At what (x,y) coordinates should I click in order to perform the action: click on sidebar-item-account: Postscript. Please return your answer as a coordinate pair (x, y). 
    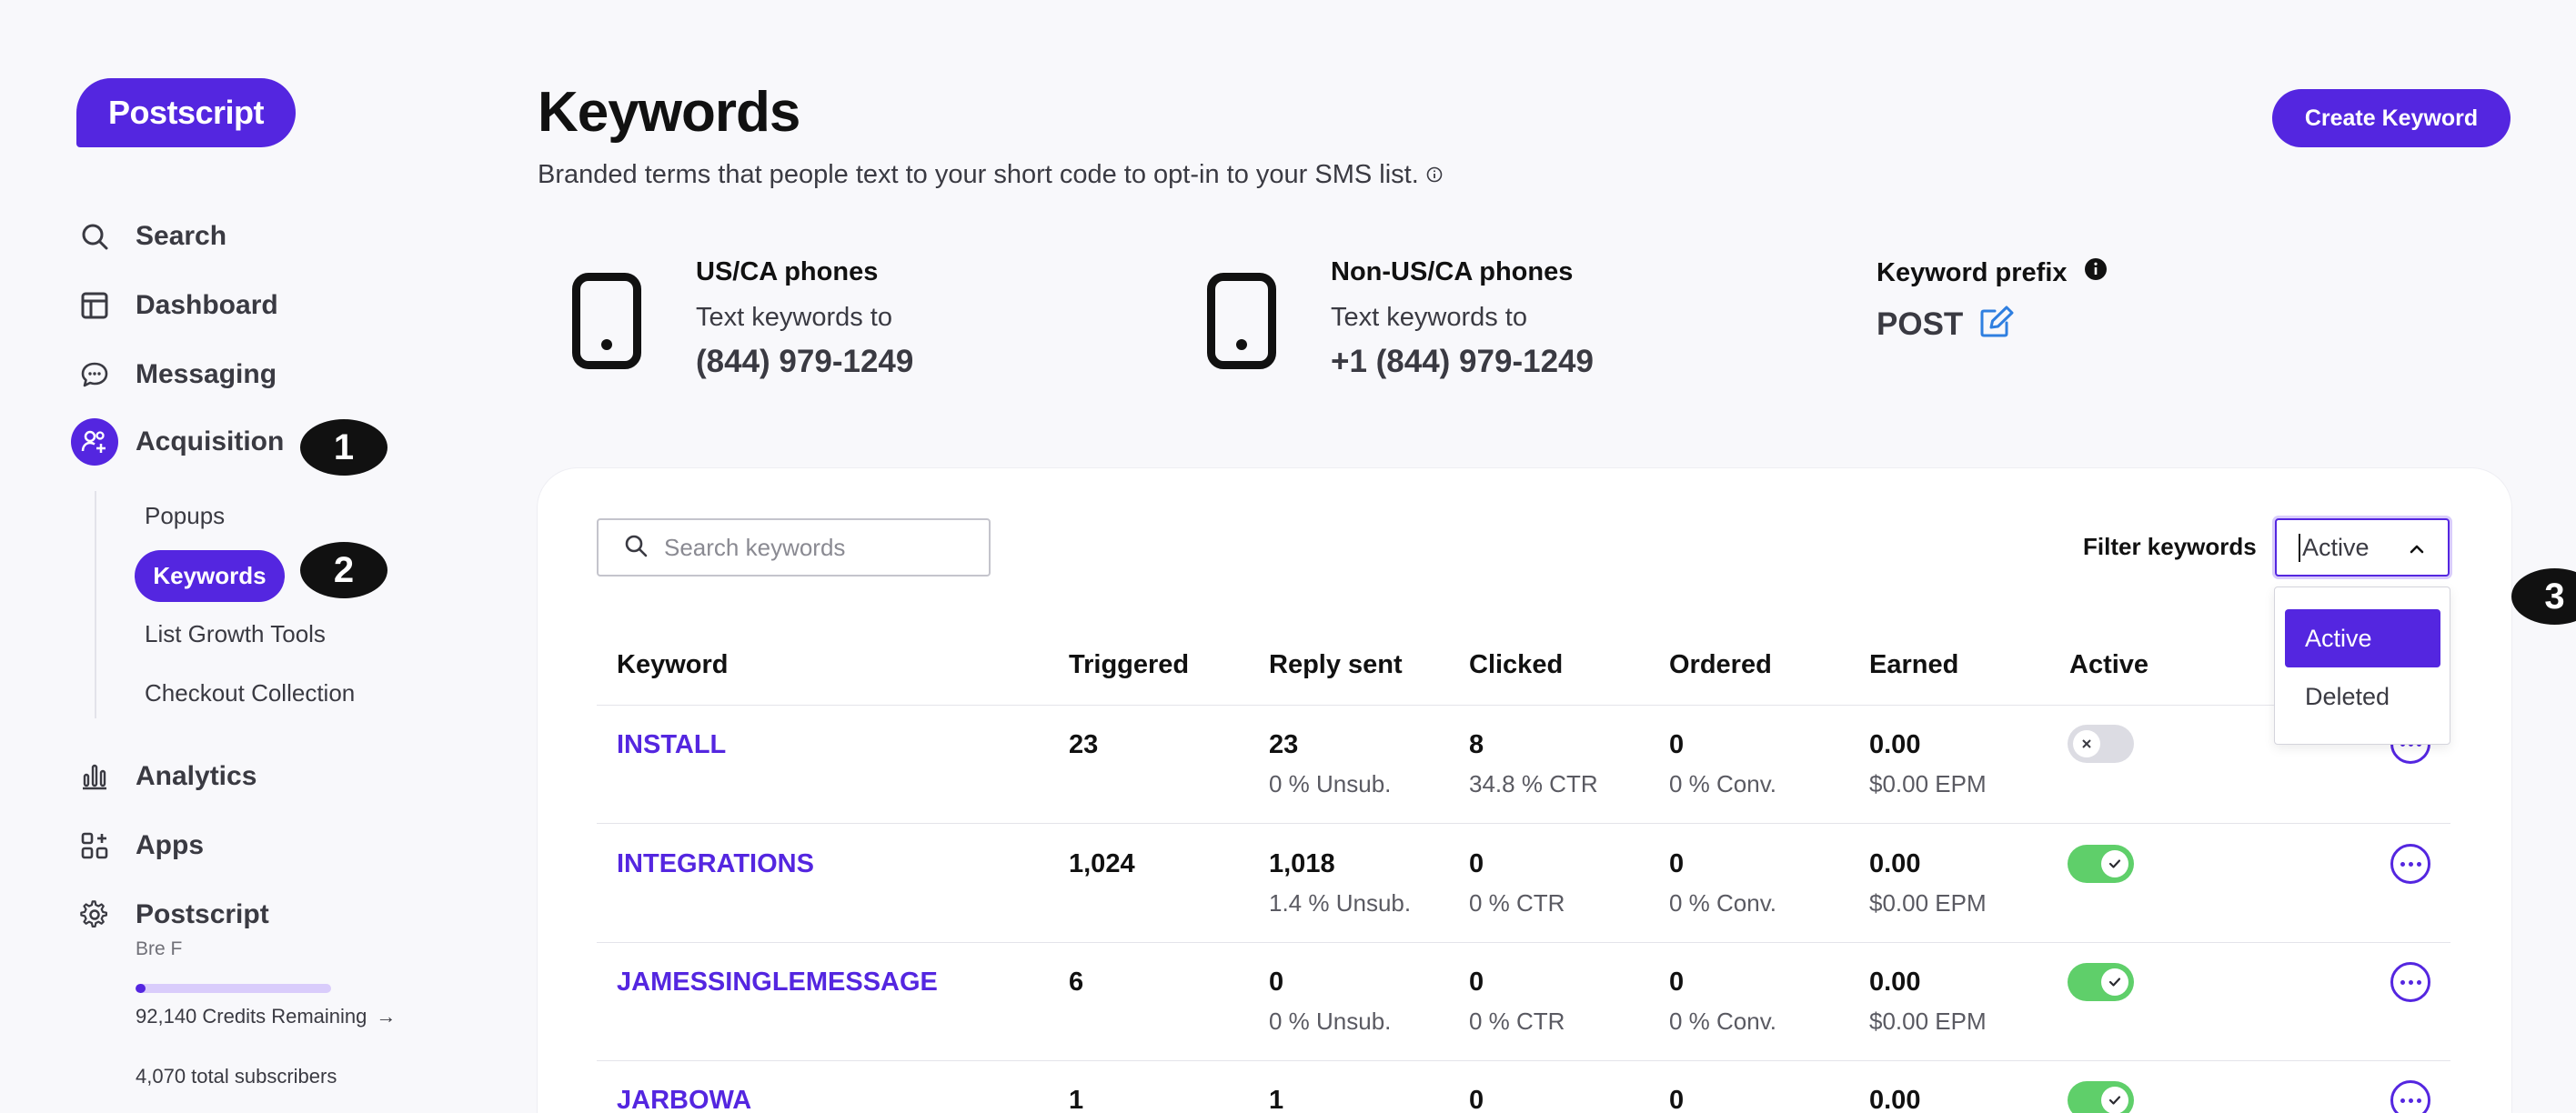
    Looking at the image, I should click on (170, 914).